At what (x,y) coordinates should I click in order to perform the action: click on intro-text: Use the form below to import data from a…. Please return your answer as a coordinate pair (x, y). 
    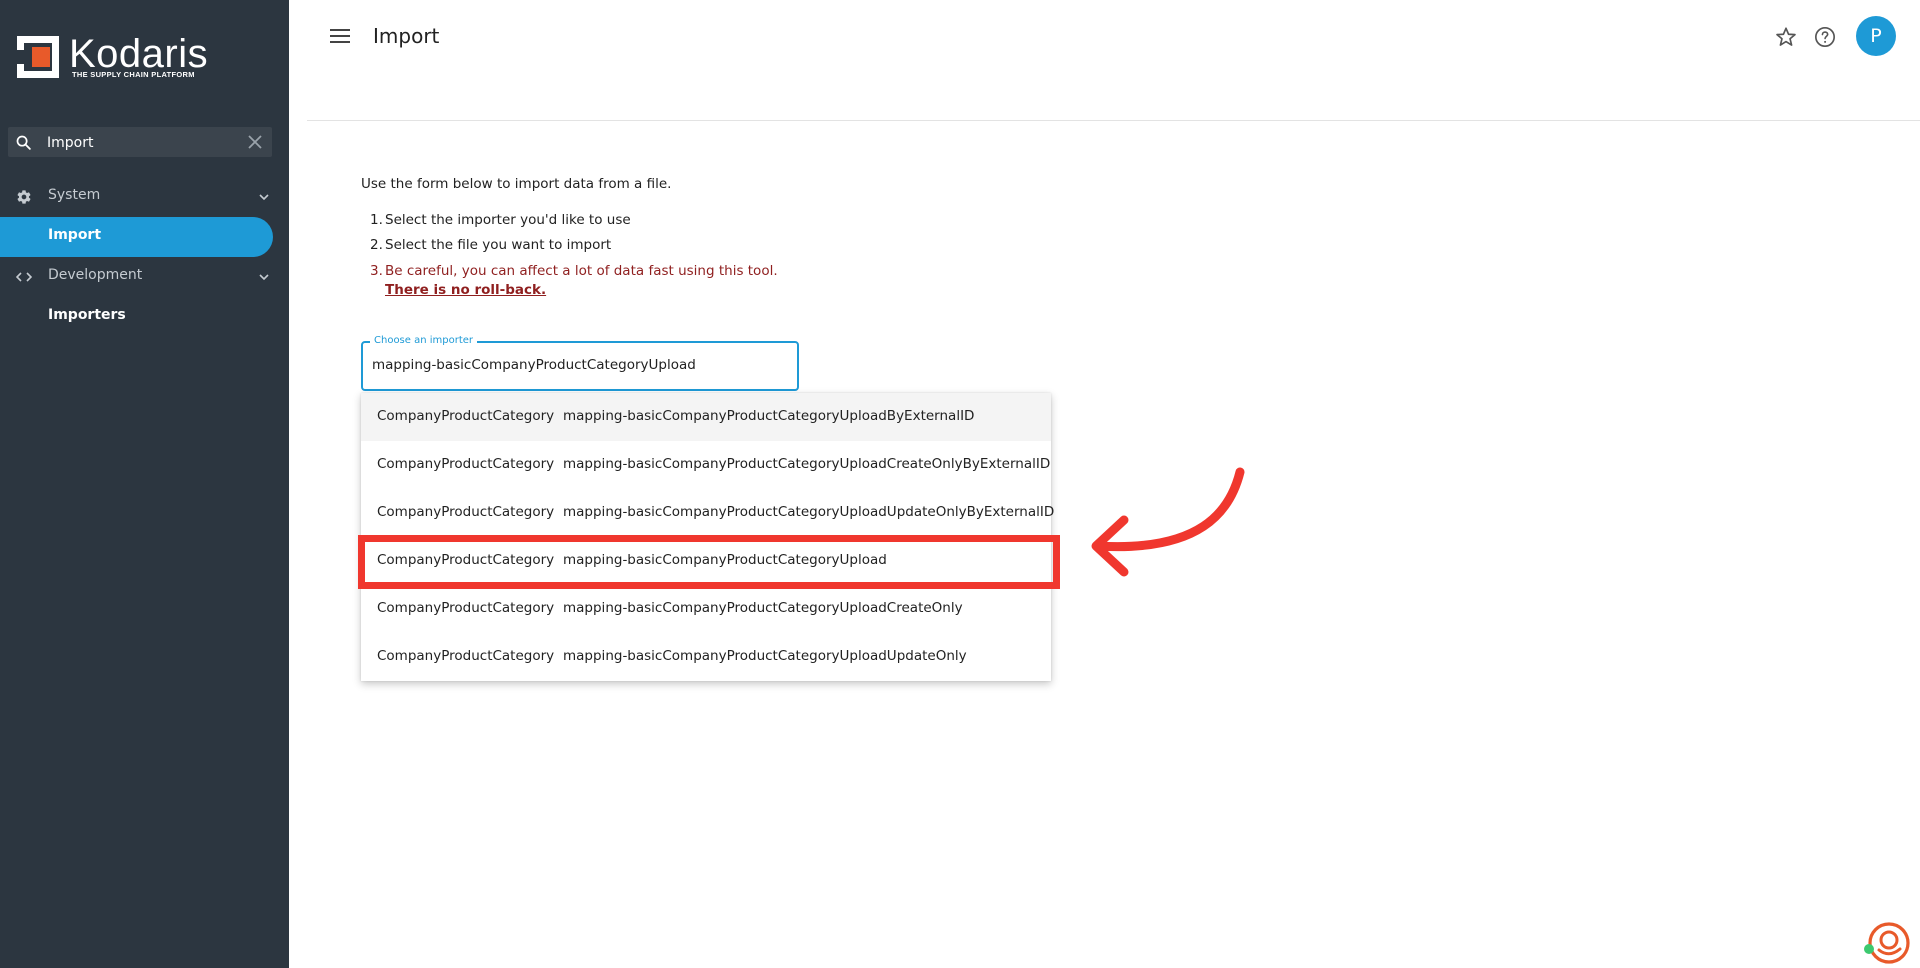
    Looking at the image, I should click on (516, 184).